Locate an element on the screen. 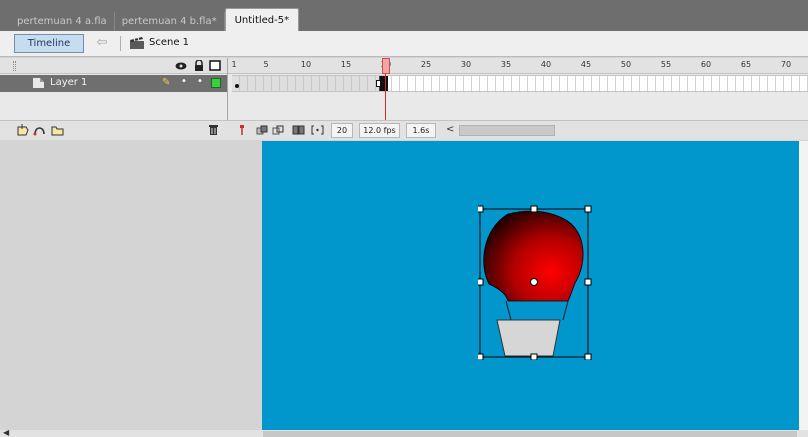  ruler-label: 5 is located at coordinates (266, 64).